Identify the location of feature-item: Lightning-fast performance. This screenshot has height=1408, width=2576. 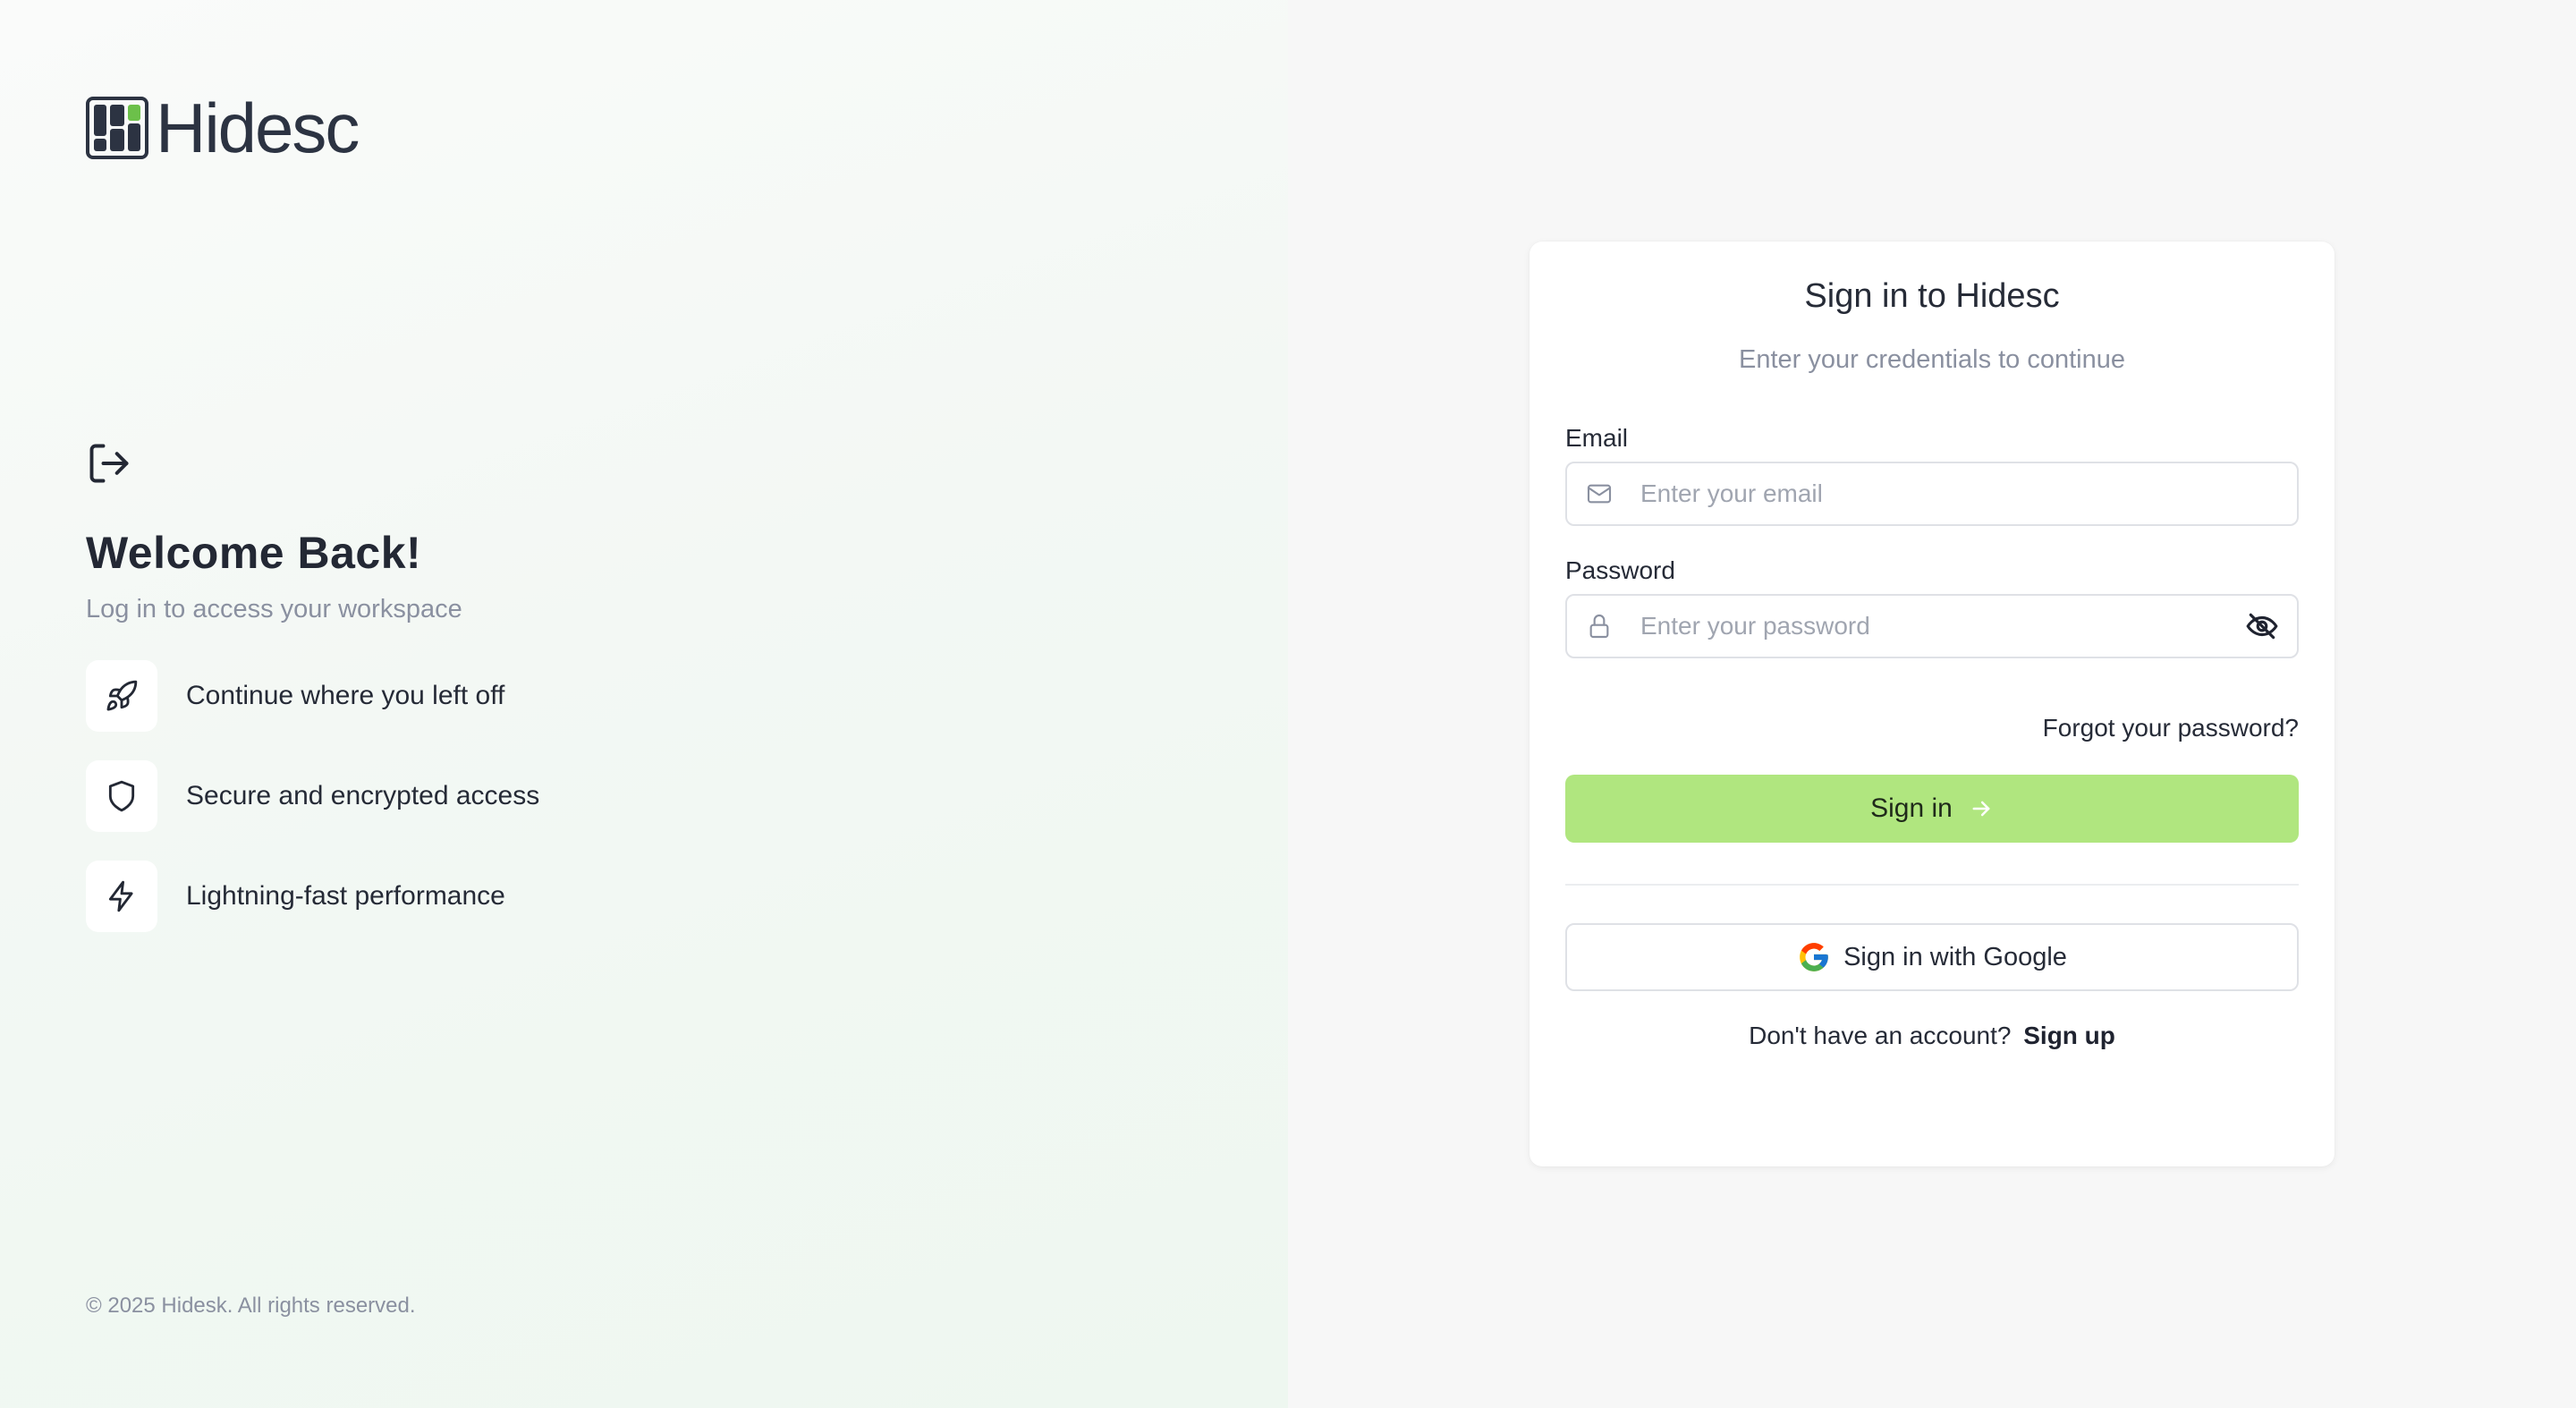
(312, 896).